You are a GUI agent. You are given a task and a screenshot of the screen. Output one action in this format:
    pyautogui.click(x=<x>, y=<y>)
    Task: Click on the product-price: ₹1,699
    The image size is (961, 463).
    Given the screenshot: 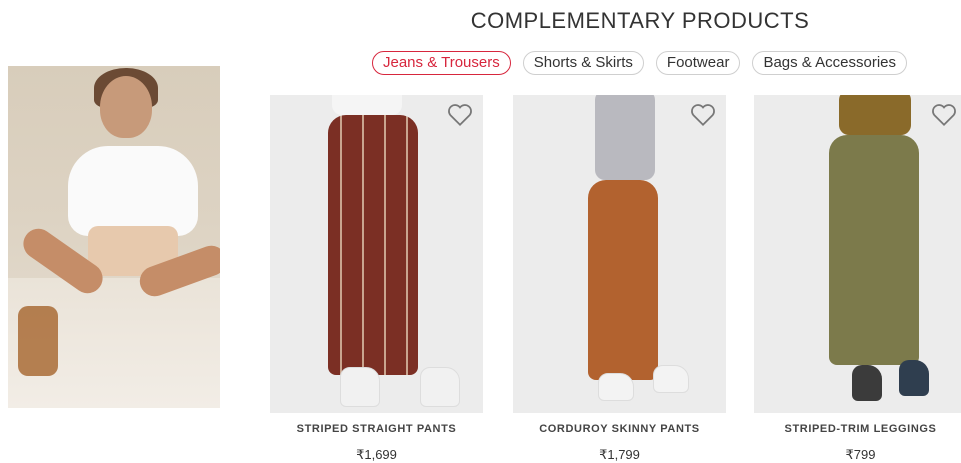 What is the action you would take?
    pyautogui.click(x=376, y=454)
    